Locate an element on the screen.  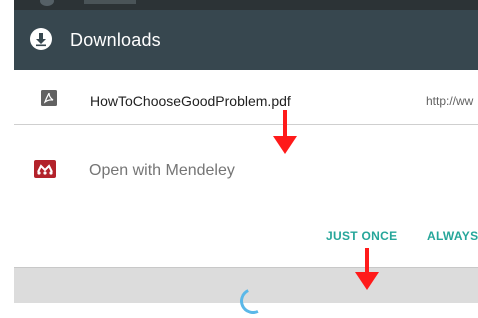
page-title: Downloads is located at coordinates (115, 40).